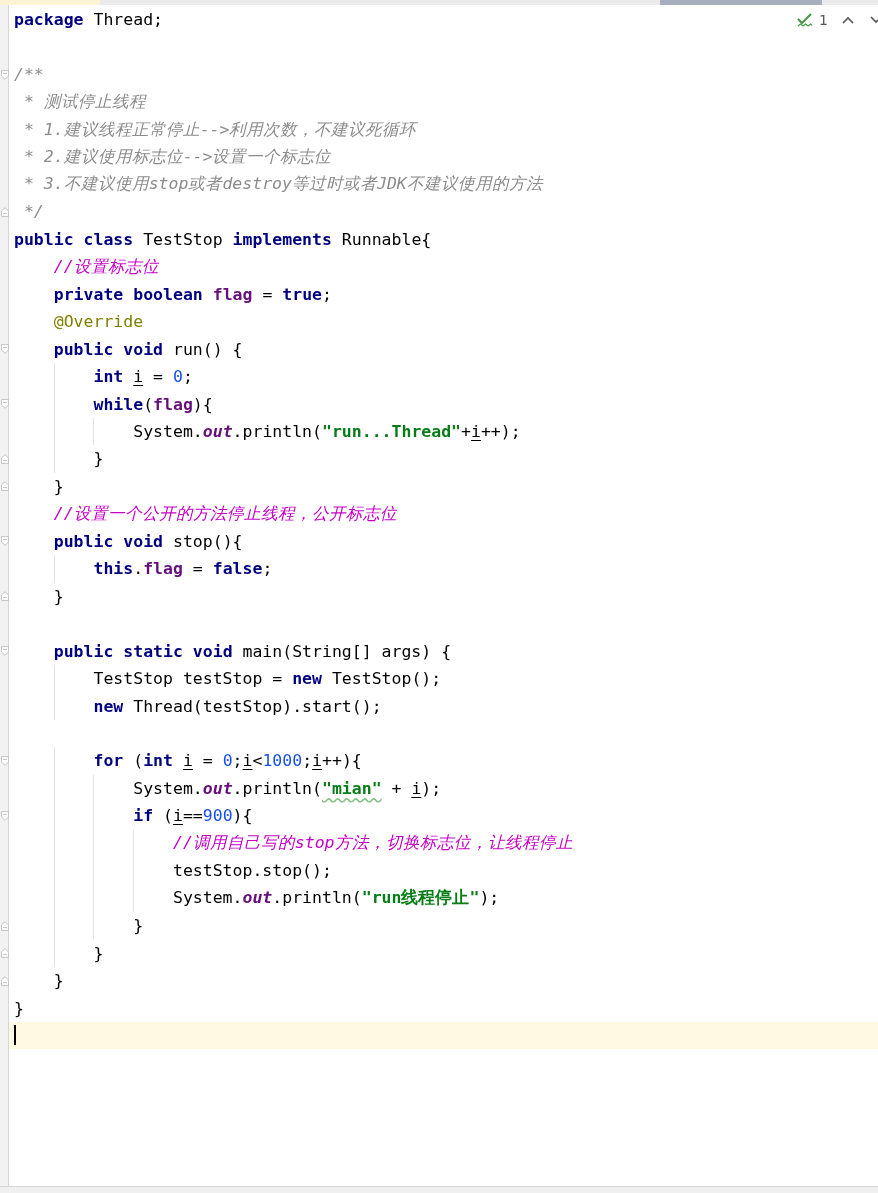 This screenshot has width=878, height=1193. What do you see at coordinates (336, 898) in the screenshot?
I see `code-line: System.out.println("run线程停止");` at bounding box center [336, 898].